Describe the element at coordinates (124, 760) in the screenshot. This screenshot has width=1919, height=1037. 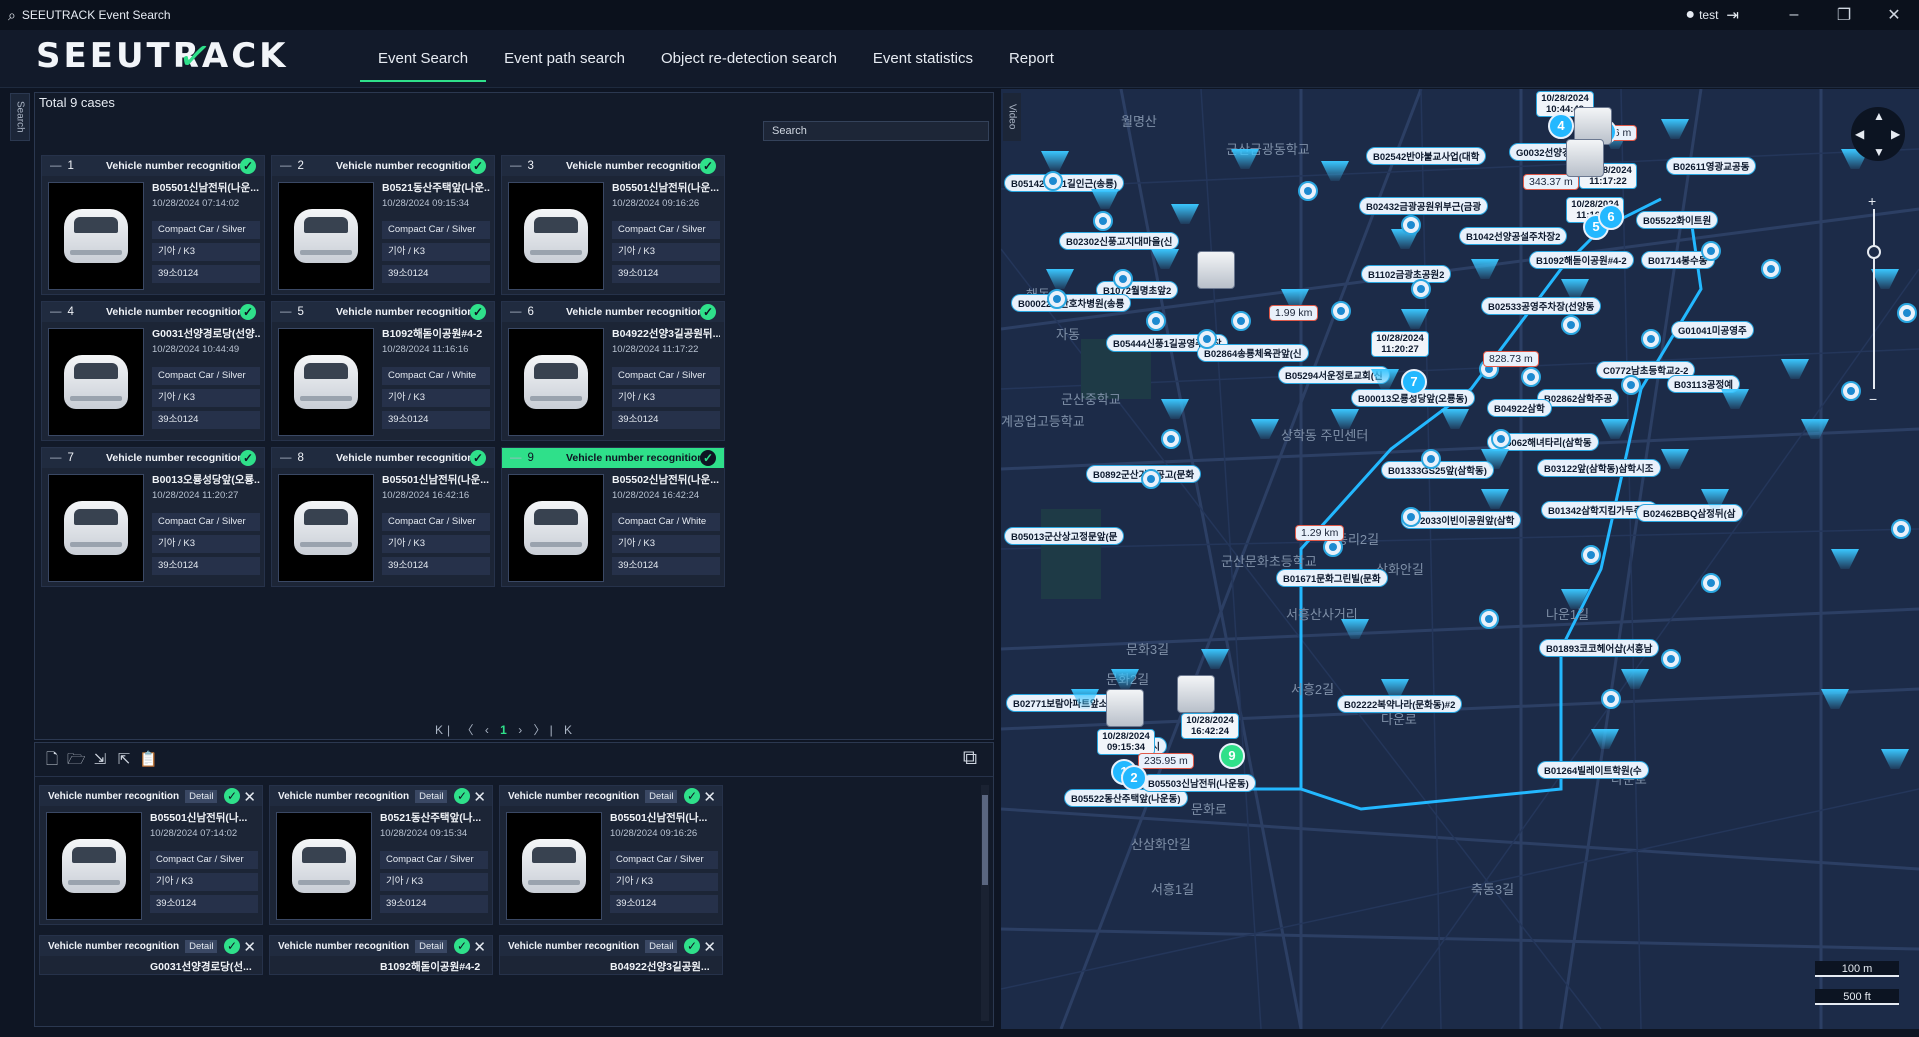
I see `import-icon: ⇱` at that location.